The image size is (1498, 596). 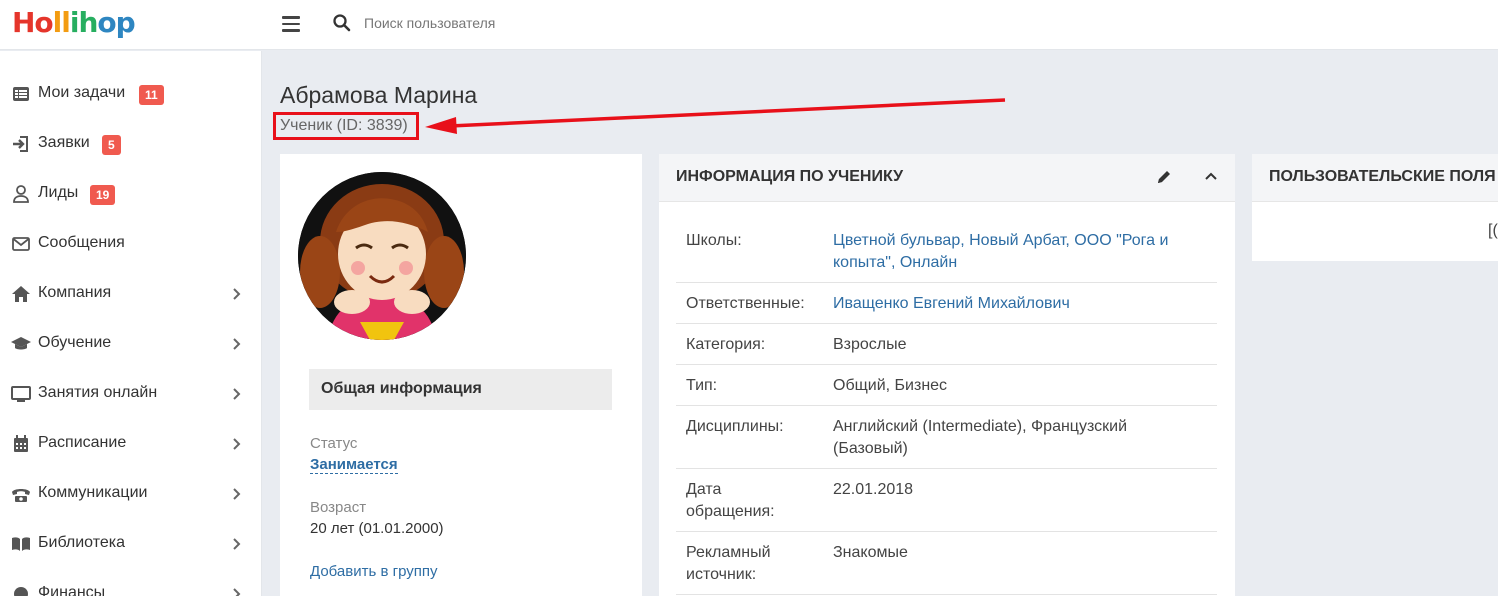 What do you see at coordinates (344, 125) in the screenshot?
I see `student-id-subtitle: Ученик (ID: 3839)` at bounding box center [344, 125].